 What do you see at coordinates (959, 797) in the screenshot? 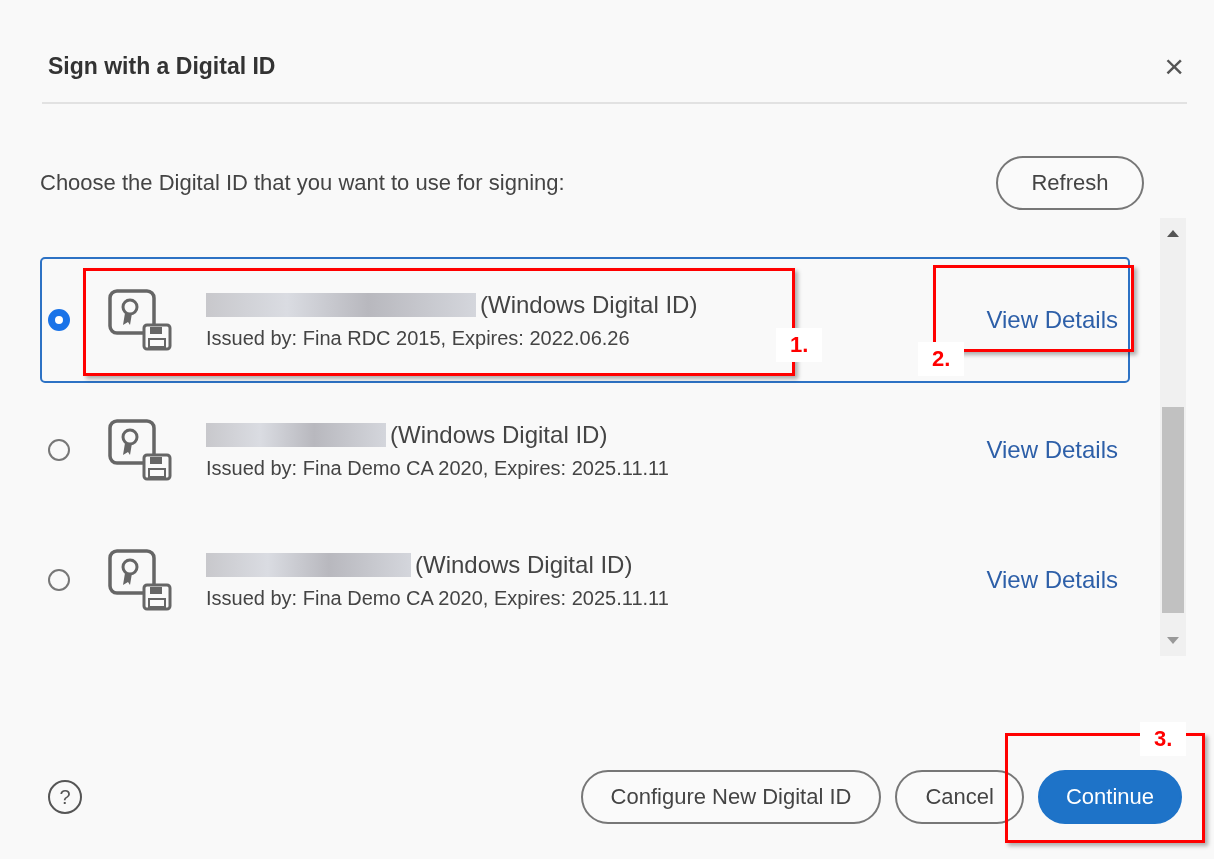
I see `dialog-button: Cancel` at bounding box center [959, 797].